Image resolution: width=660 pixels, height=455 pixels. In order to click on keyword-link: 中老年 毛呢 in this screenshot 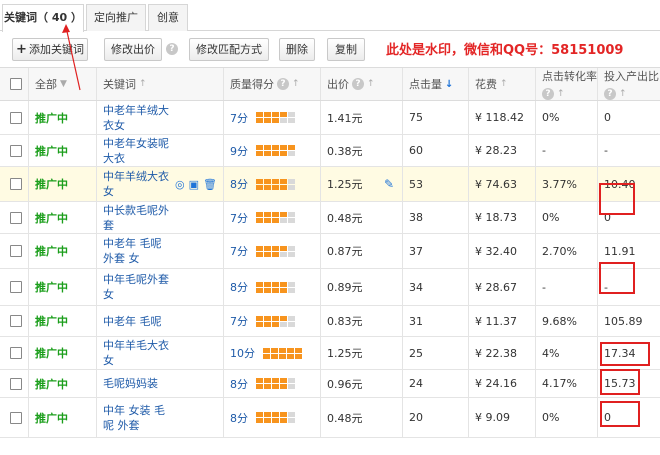, I will do `click(132, 321)`.